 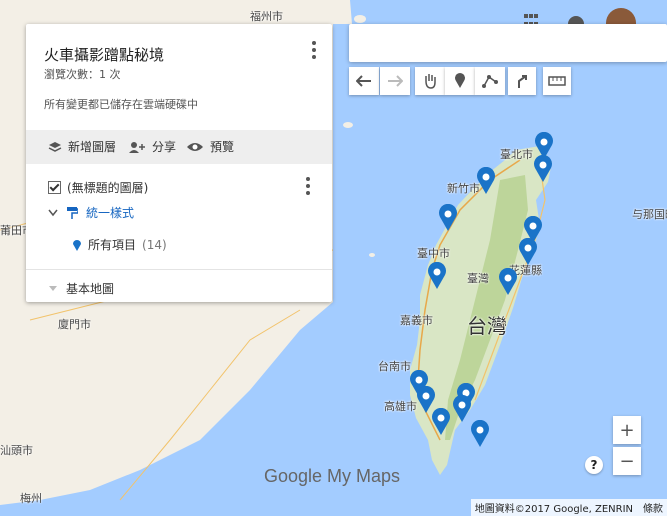 I want to click on eye-icon, so click(x=195, y=146).